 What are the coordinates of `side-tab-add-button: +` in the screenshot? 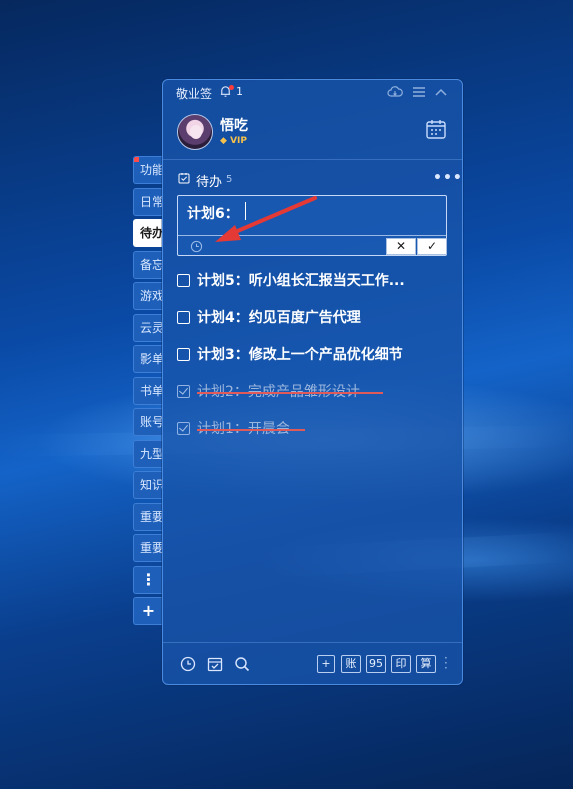 It's located at (148, 611).